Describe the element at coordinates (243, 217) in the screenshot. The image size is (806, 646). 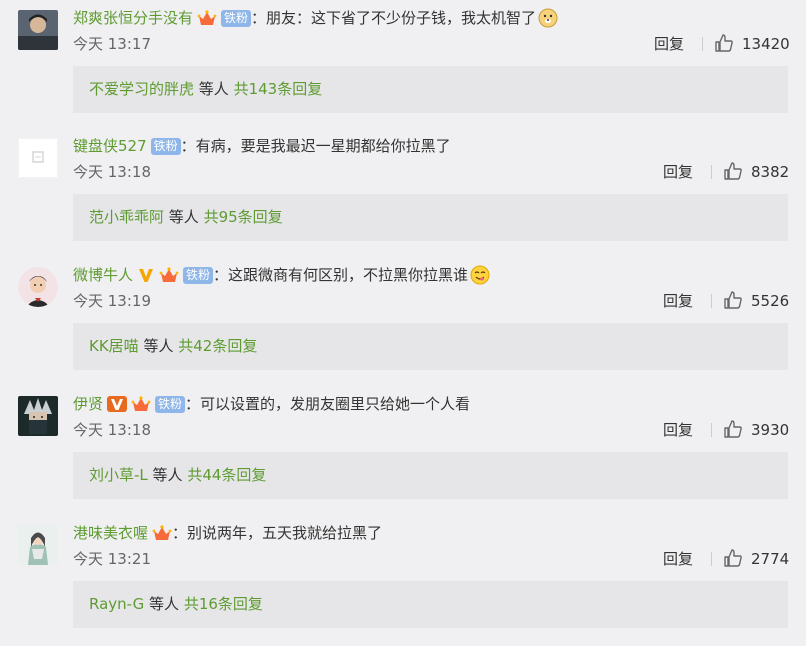
I see `reply-count-link: 共95条回复` at that location.